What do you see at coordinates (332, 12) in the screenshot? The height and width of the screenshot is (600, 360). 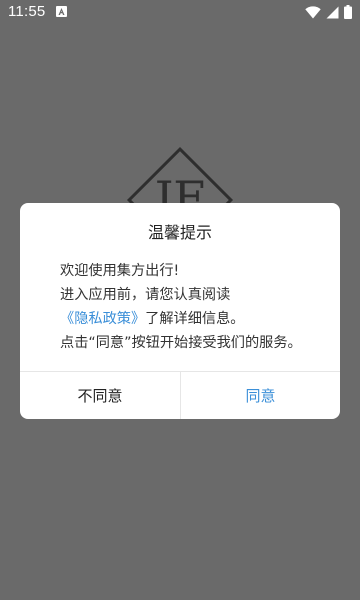 I see `cell-signal-icon` at bounding box center [332, 12].